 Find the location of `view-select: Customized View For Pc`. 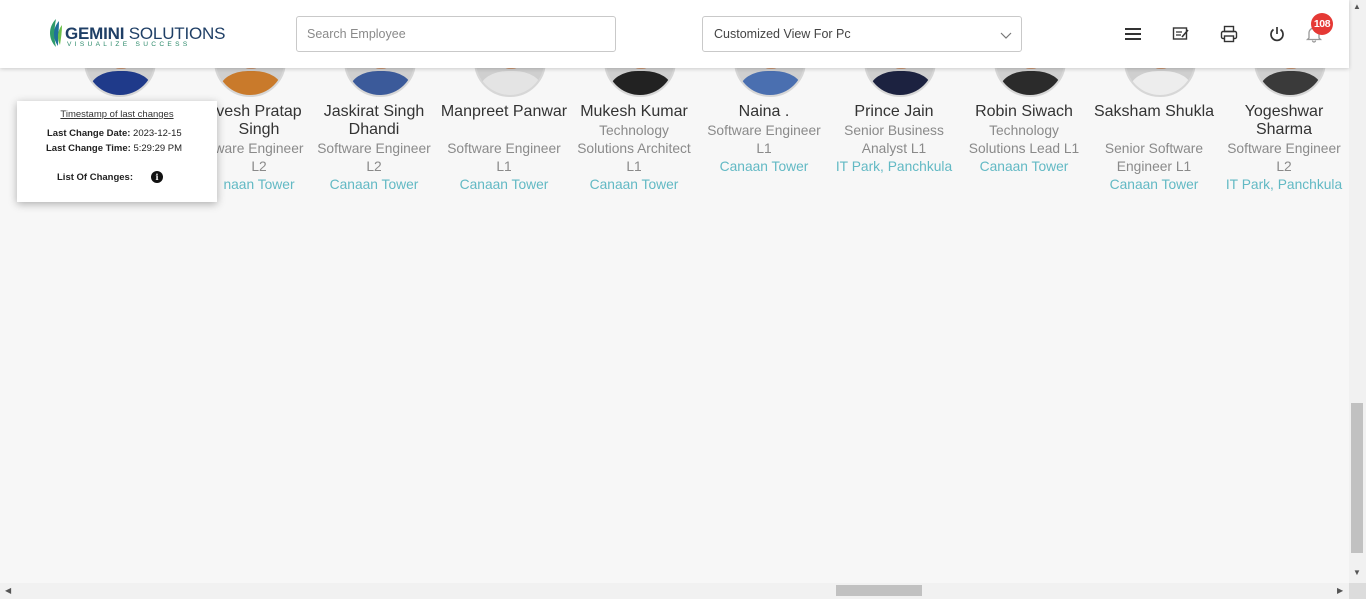

view-select: Customized View For Pc is located at coordinates (862, 34).